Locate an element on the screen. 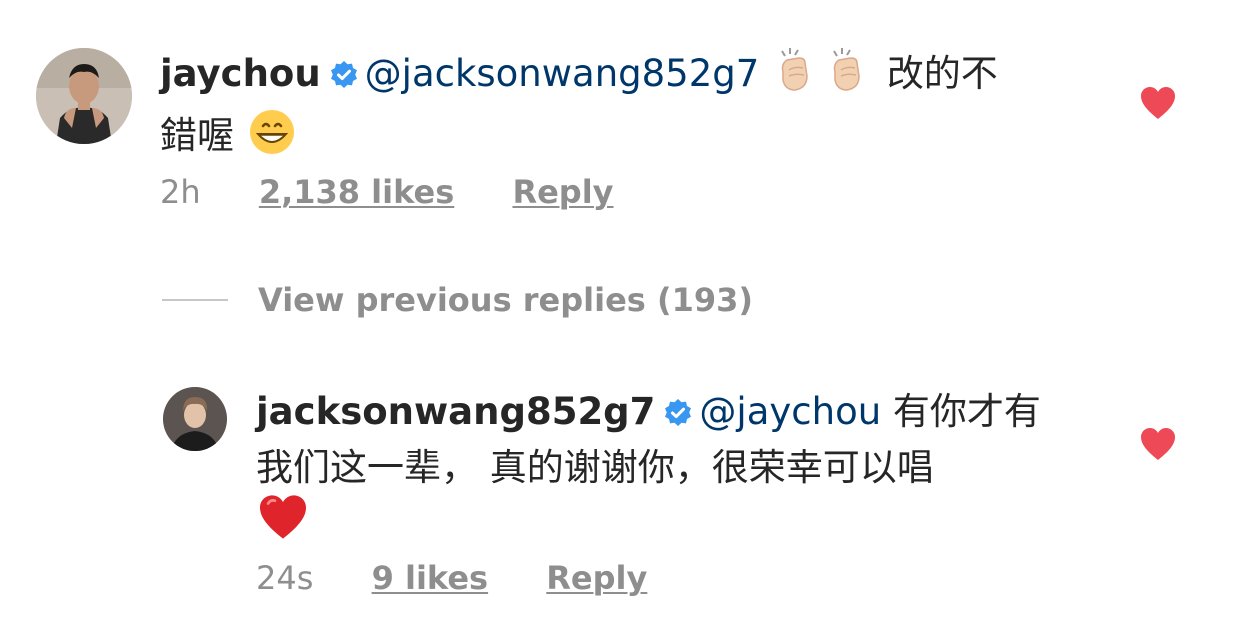 This screenshot has height=637, width=1242. username: jacksonwang852g7 is located at coordinates (455, 411).